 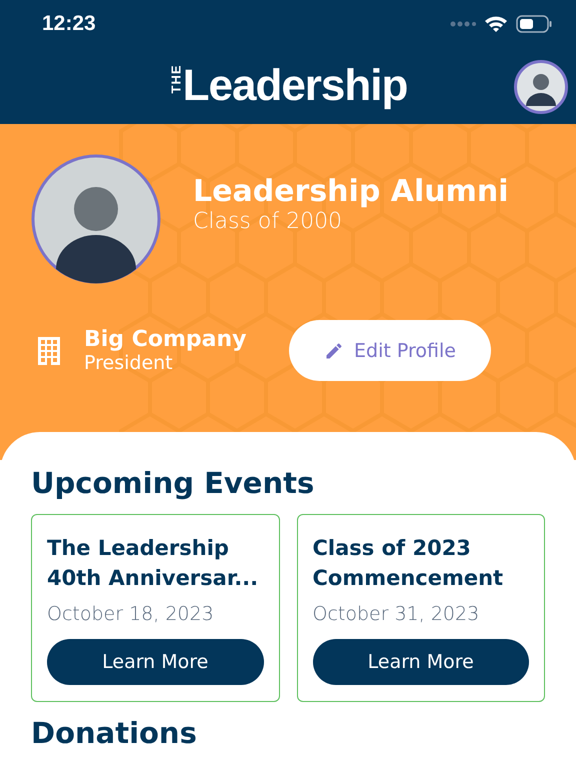 I want to click on profile-name: Leadership Alumni, so click(x=350, y=191).